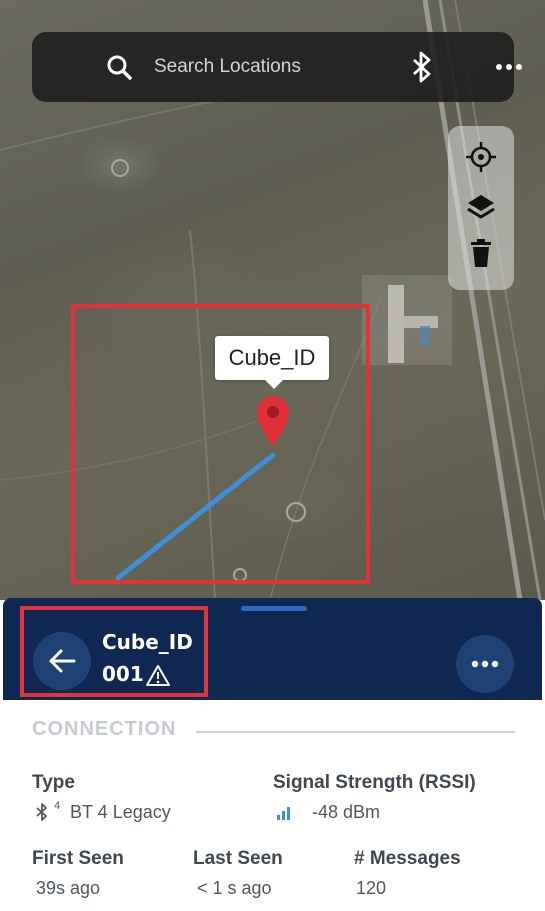  Describe the element at coordinates (78, 858) in the screenshot. I see `first-seen-label: First Seen` at that location.